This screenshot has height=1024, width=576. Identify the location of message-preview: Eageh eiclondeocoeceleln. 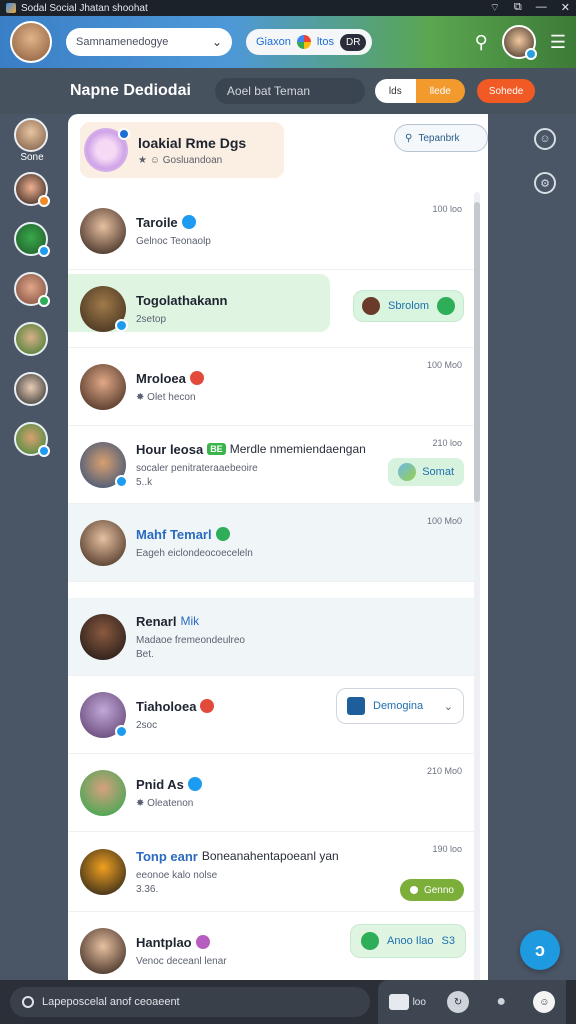
(194, 553).